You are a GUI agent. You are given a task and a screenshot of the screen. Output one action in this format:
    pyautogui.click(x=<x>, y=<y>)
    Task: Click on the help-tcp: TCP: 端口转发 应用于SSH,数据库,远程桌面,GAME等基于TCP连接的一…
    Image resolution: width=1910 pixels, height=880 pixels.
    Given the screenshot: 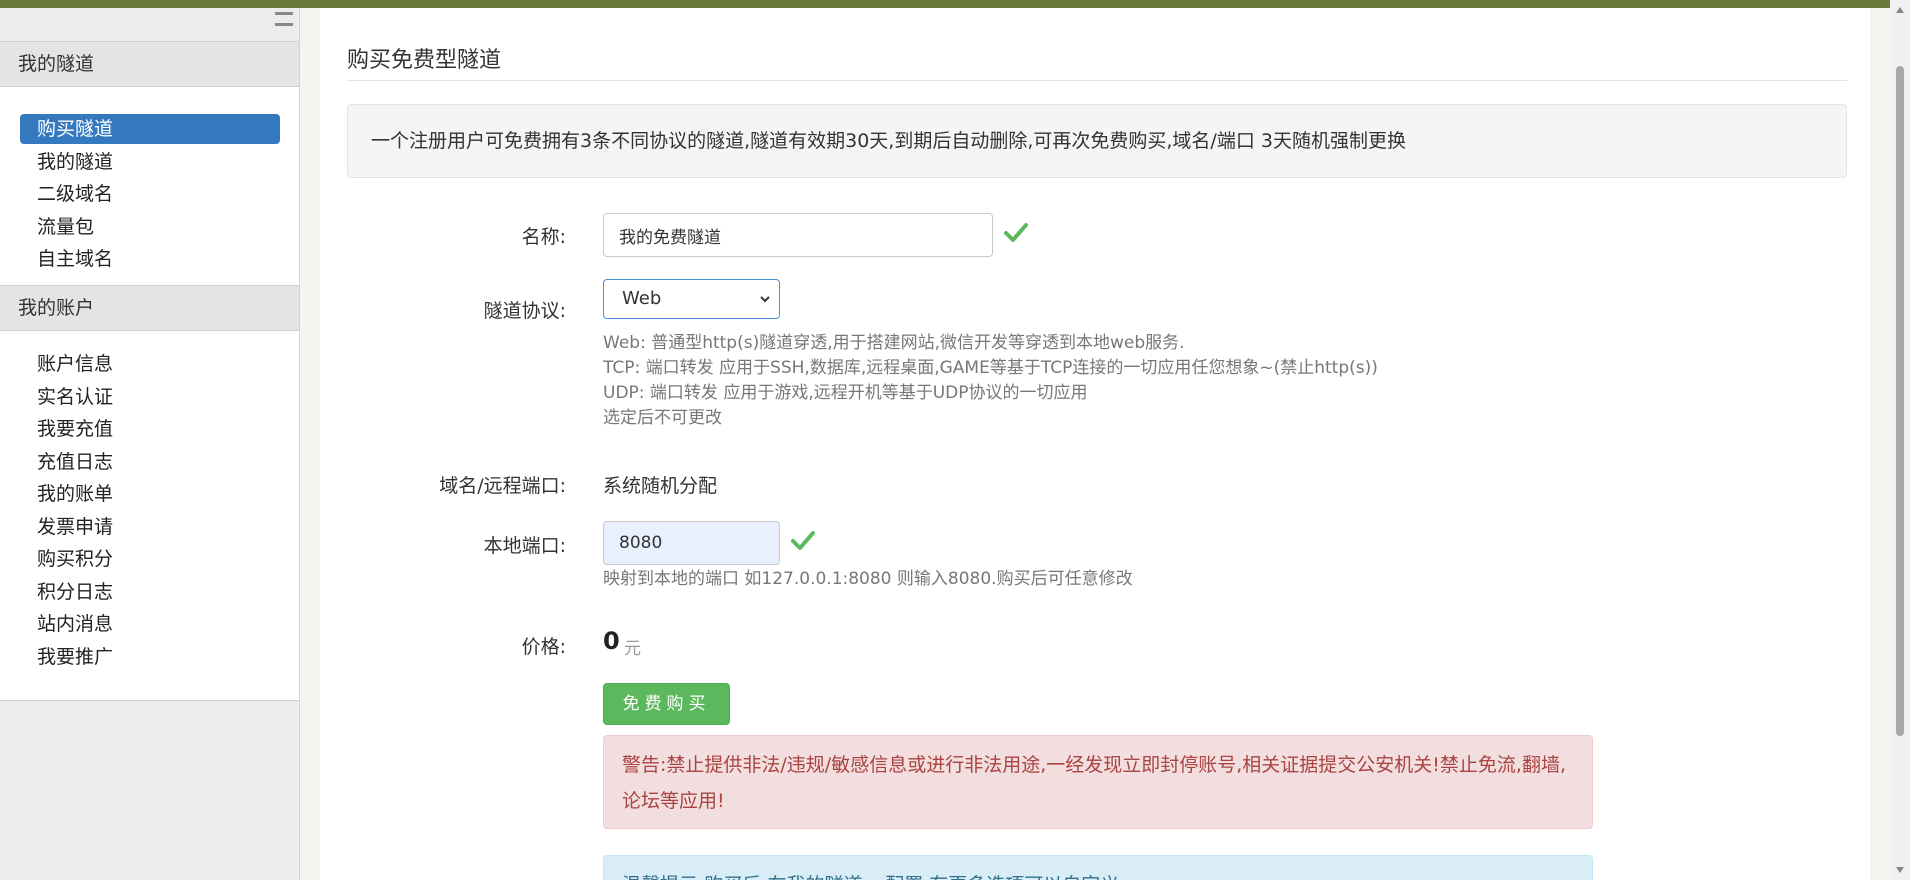 What is the action you would take?
    pyautogui.click(x=990, y=368)
    